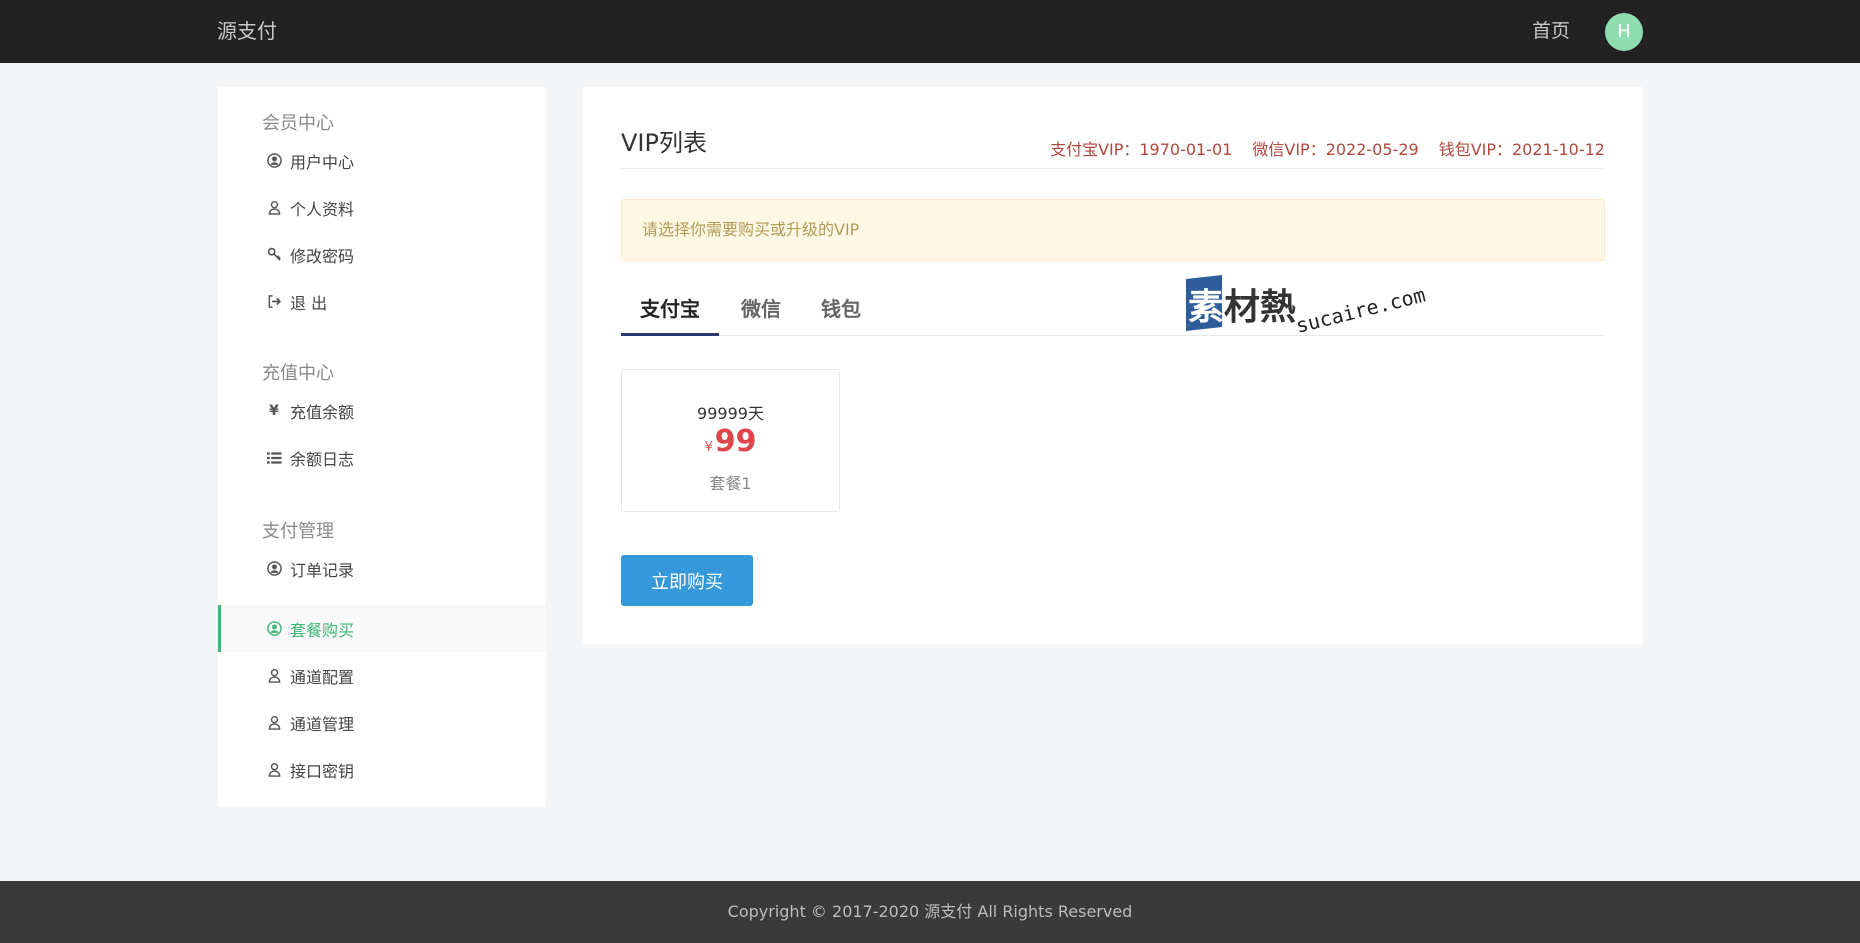 This screenshot has height=943, width=1860. Describe the element at coordinates (382, 301) in the screenshot. I see `sidebar-item-logout: 退 出` at that location.